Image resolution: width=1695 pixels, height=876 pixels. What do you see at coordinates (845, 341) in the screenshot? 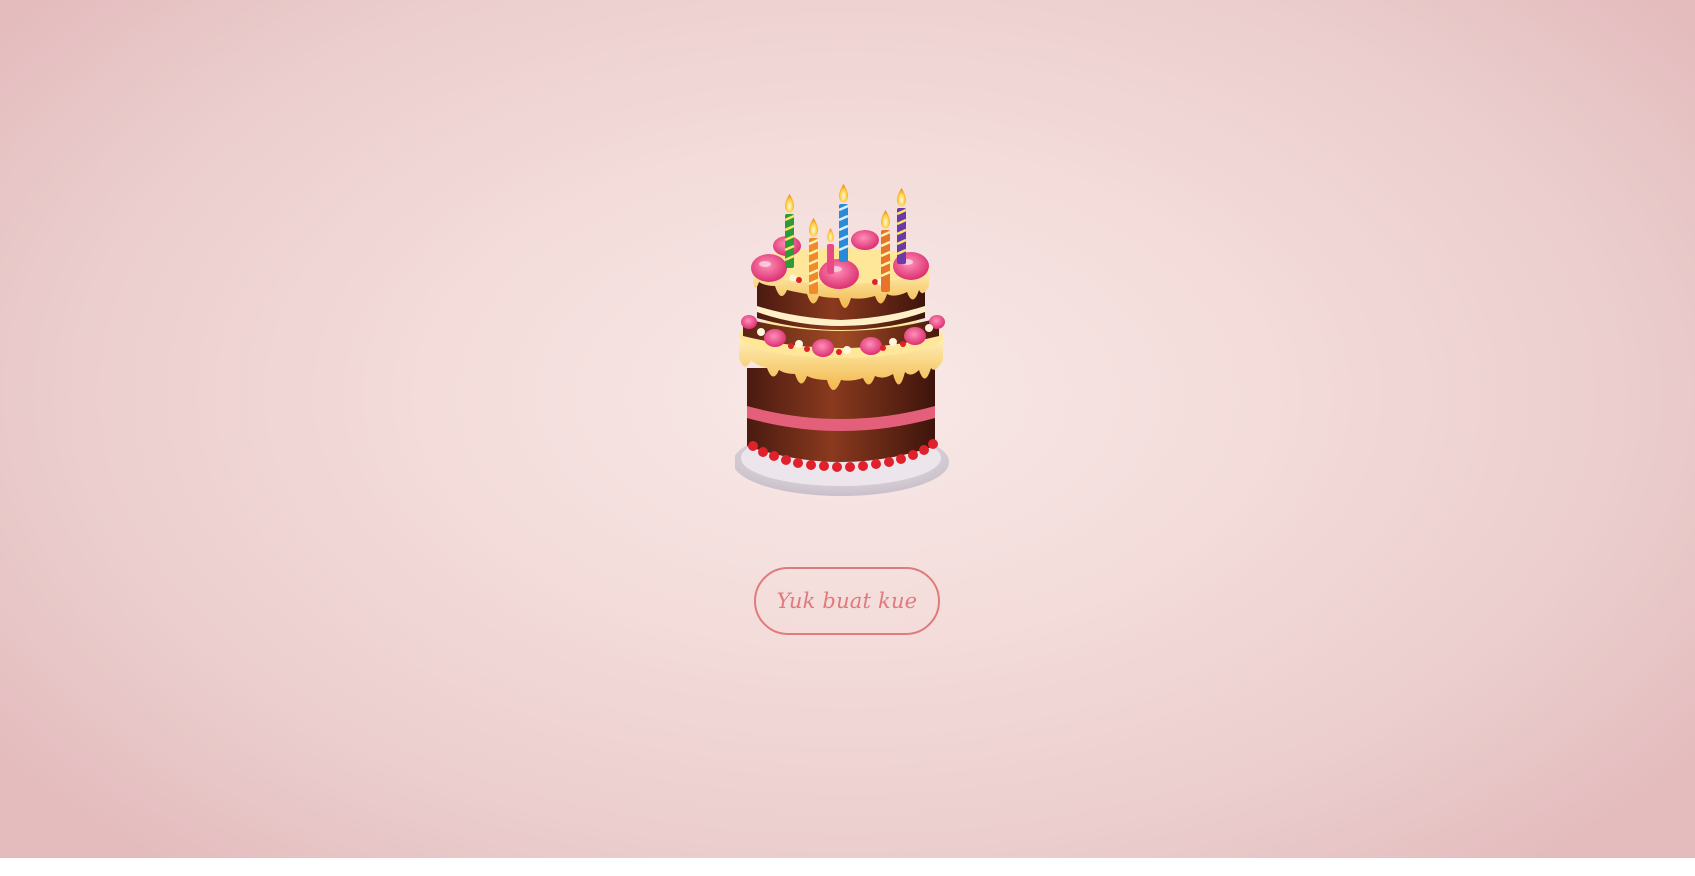
I see `birthday-cake-icon` at bounding box center [845, 341].